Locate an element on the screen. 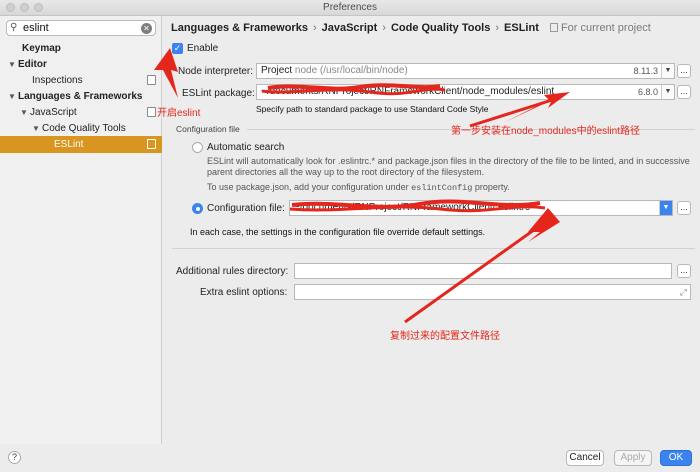 The image size is (700, 472). auto-search-radio is located at coordinates (197, 147).